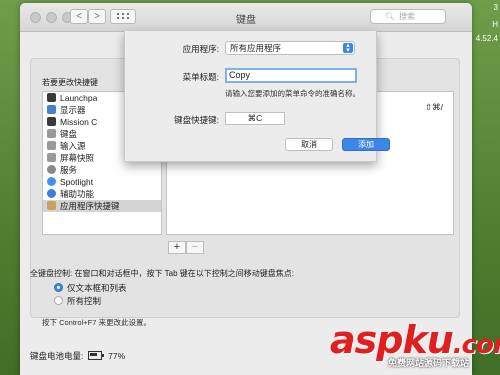 Image resolution: width=500 pixels, height=375 pixels. I want to click on menu-title-help: 请输入您要添加的菜单命令的准确名称。, so click(292, 93).